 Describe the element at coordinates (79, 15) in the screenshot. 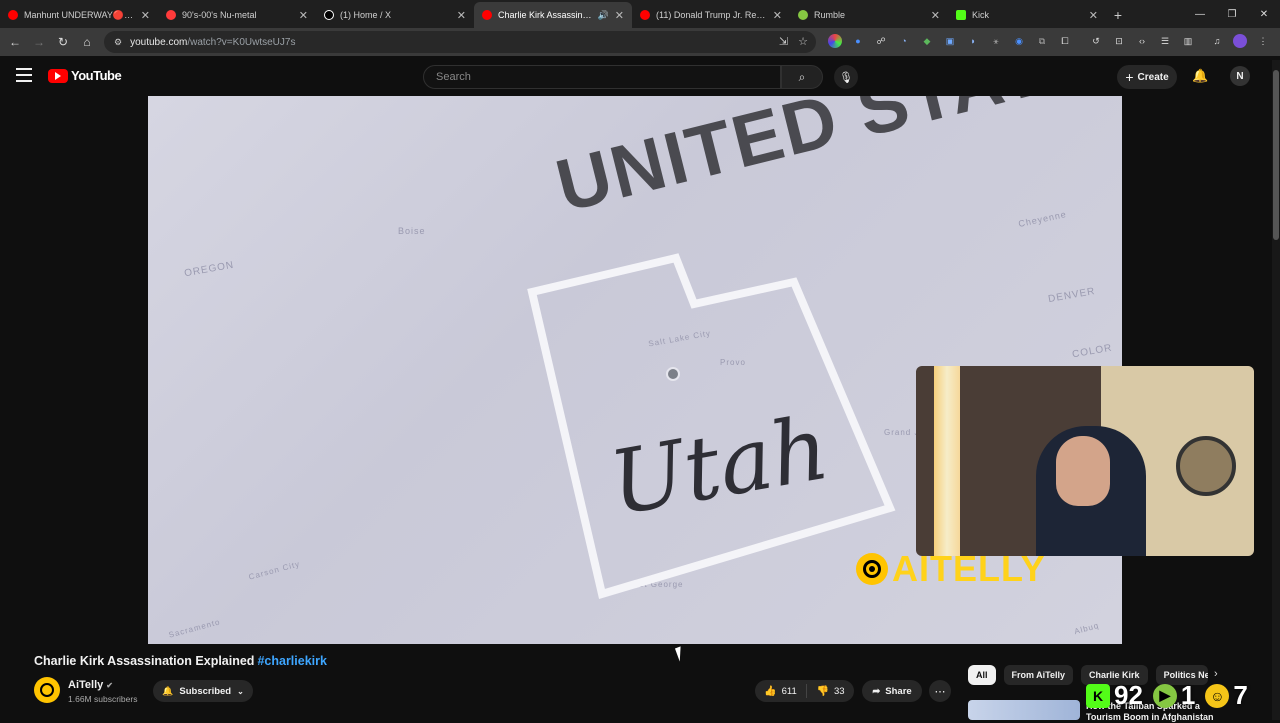

I see `browser-tab: Manhunt UNDERWAY🔴RIP ✕` at that location.